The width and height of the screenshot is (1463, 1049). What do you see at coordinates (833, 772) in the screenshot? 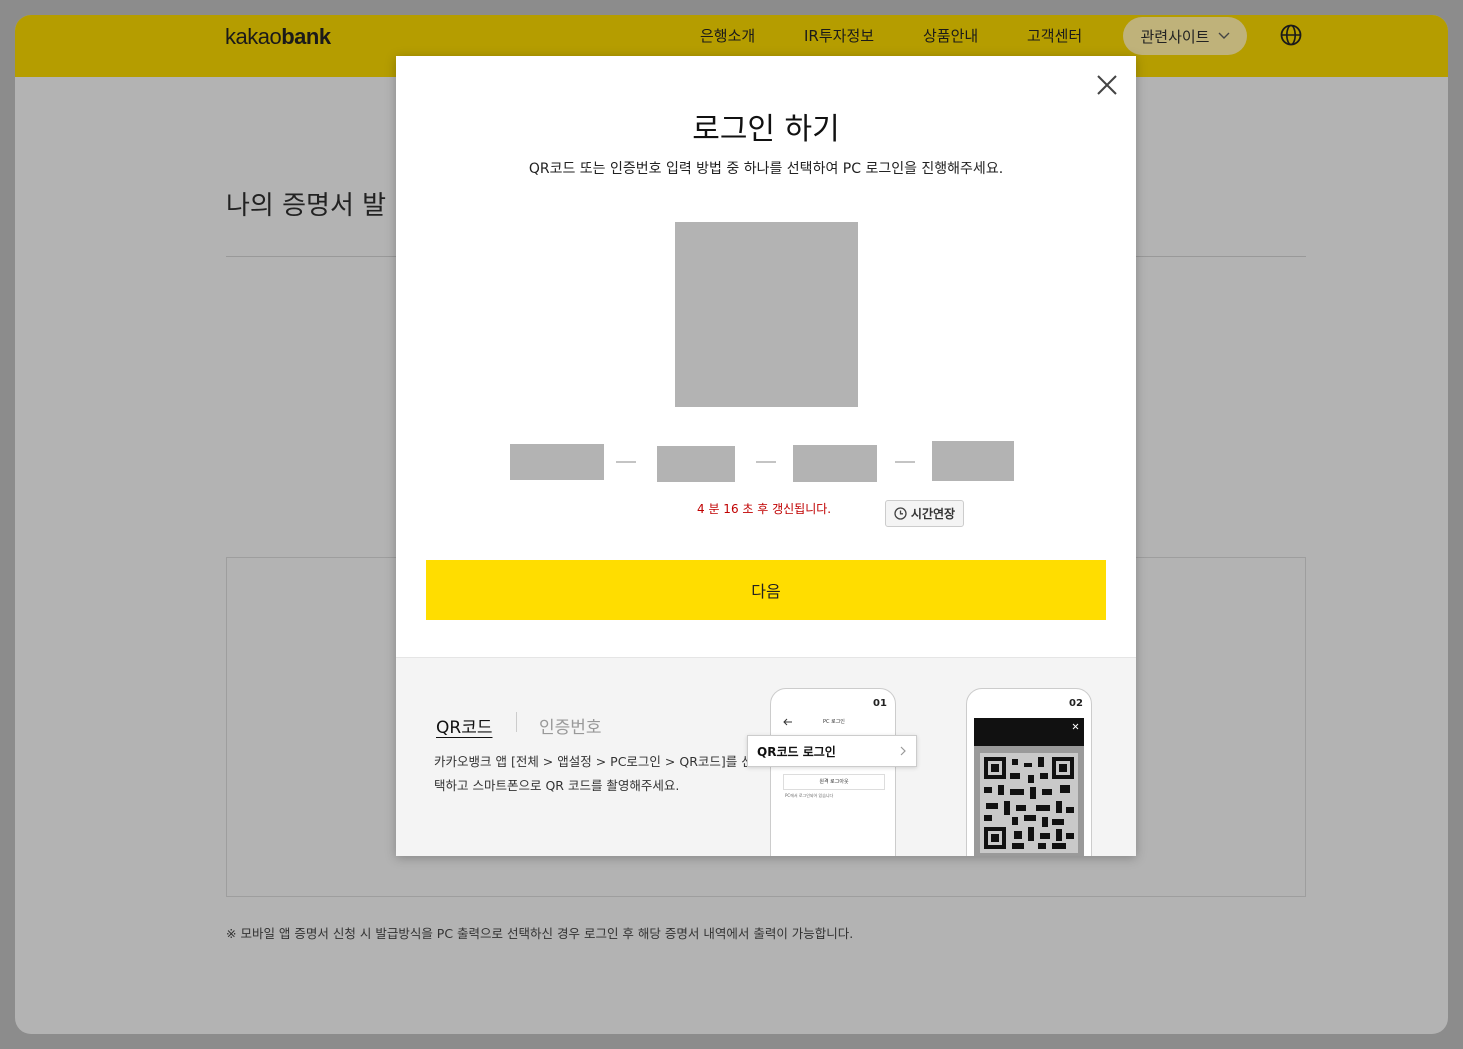
I see `phone-illustration-step1: 01 PC 로그인 원격 로그아웃 PC에서 로그인되어 있습니다` at bounding box center [833, 772].